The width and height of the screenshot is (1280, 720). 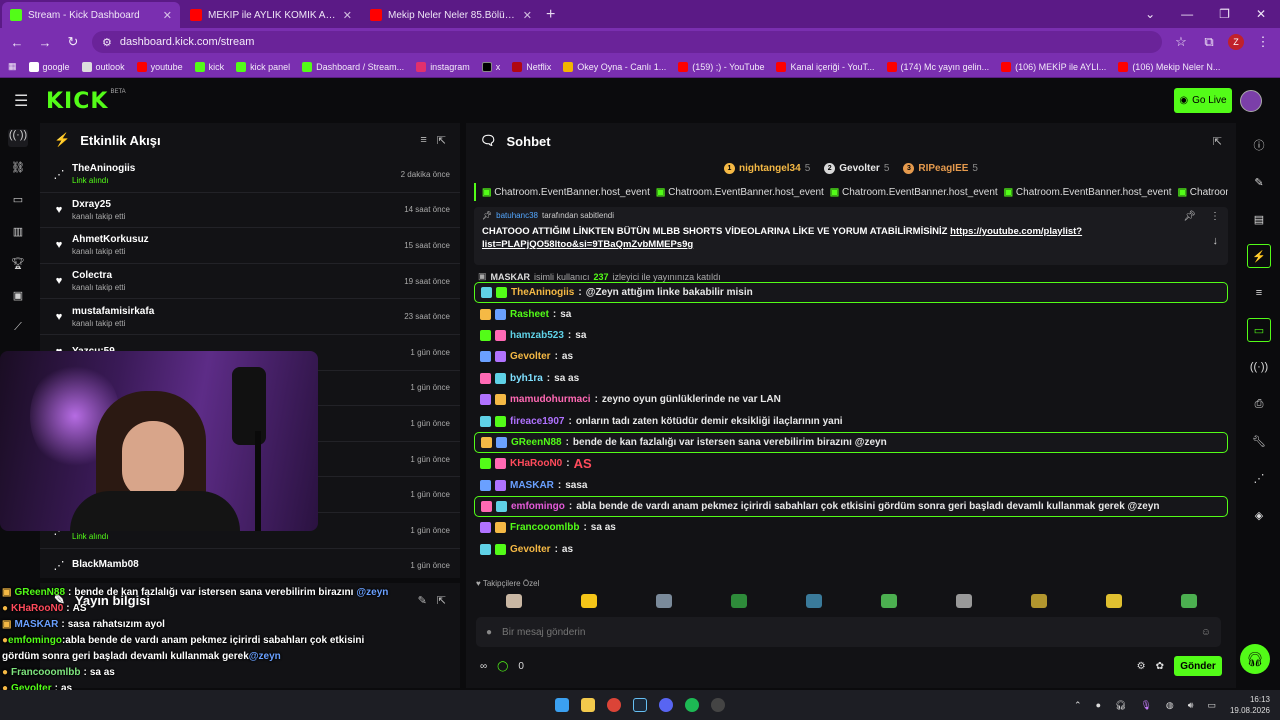 What do you see at coordinates (250, 175) in the screenshot?
I see `feed-row: ⋰ TheAninogiis Link alındı 2 dakika önce` at bounding box center [250, 175].